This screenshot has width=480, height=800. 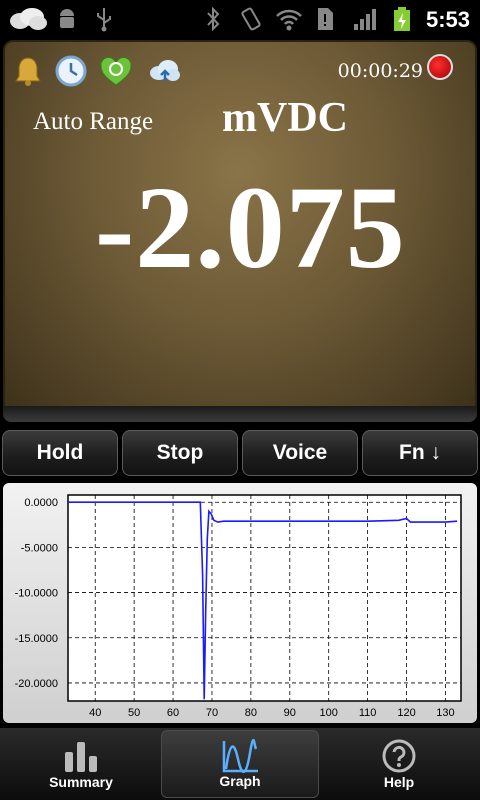 I want to click on x-tick-label: 130, so click(x=445, y=713).